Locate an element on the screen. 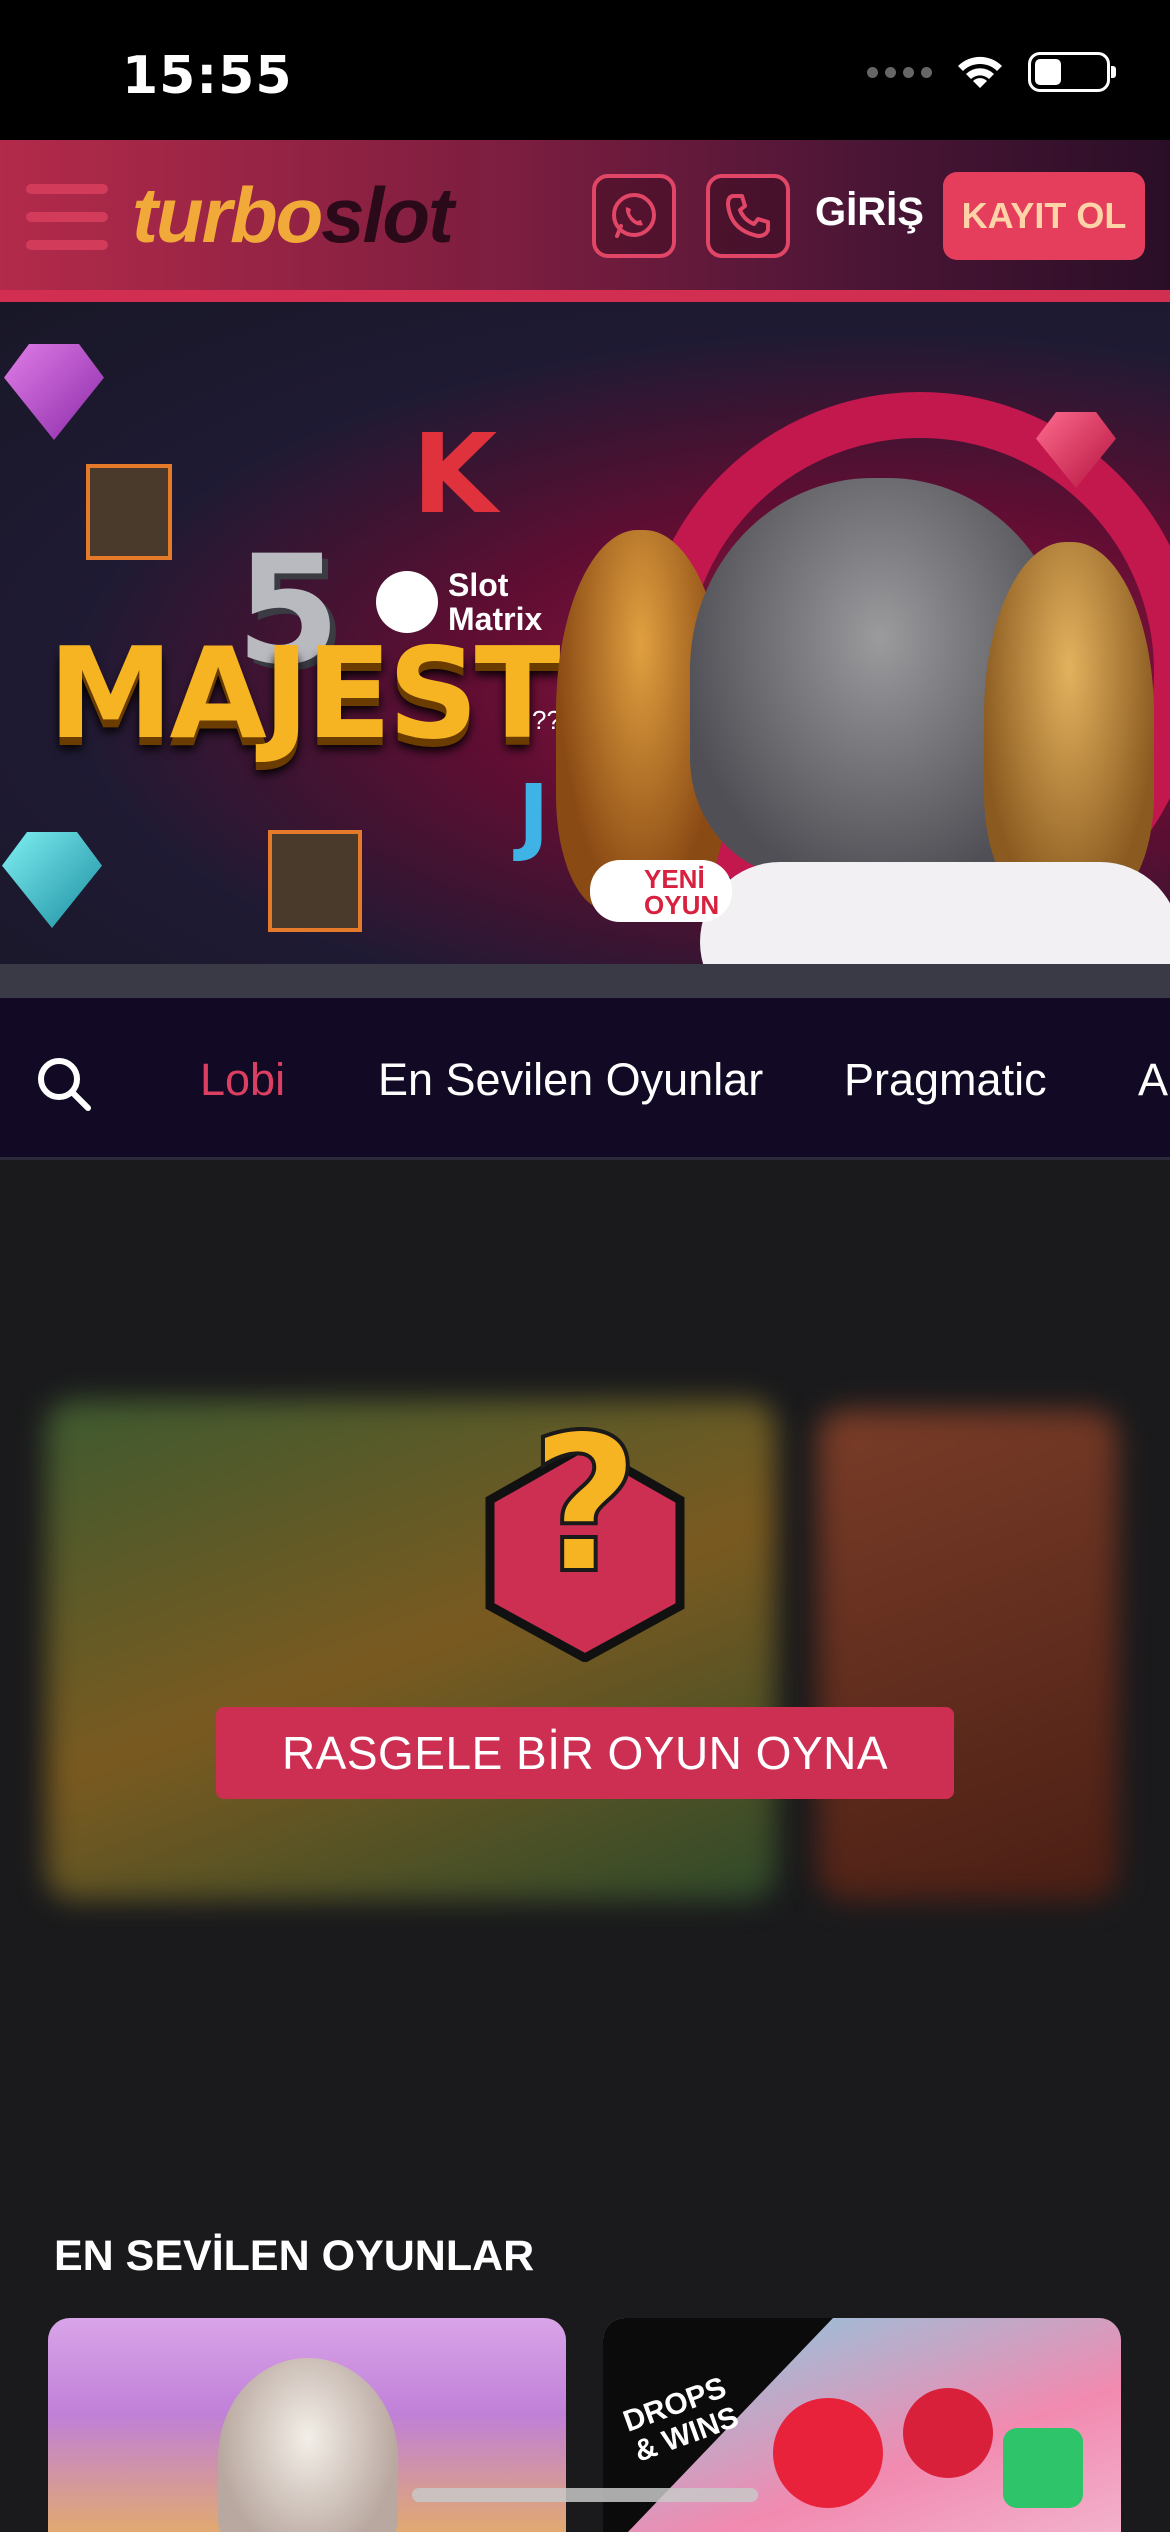 This screenshot has height=2532, width=1170. register-button: KAYIT OL is located at coordinates (1044, 216).